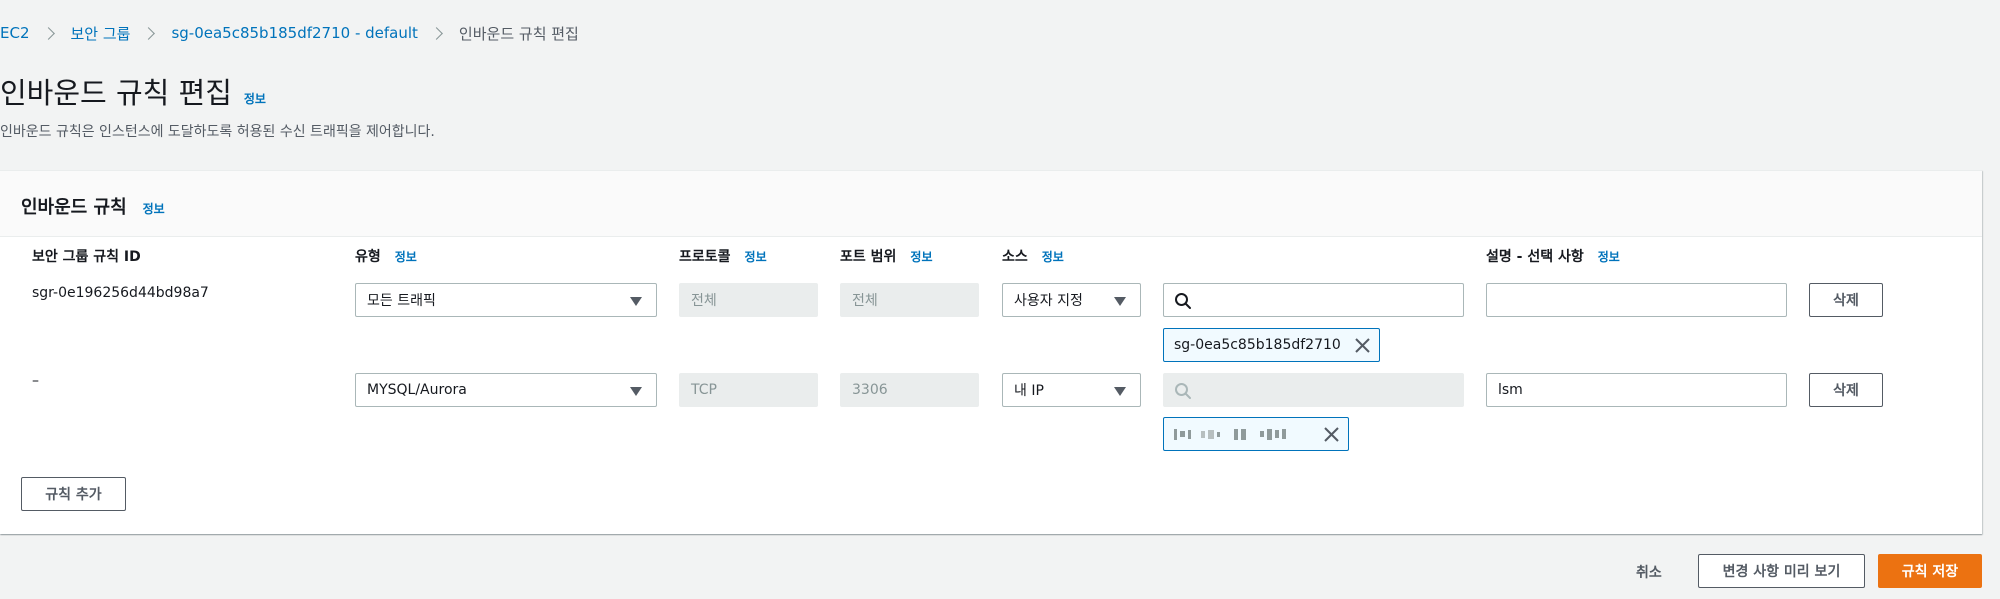 The height and width of the screenshot is (599, 2000). I want to click on port-range-field: 전체, so click(909, 300).